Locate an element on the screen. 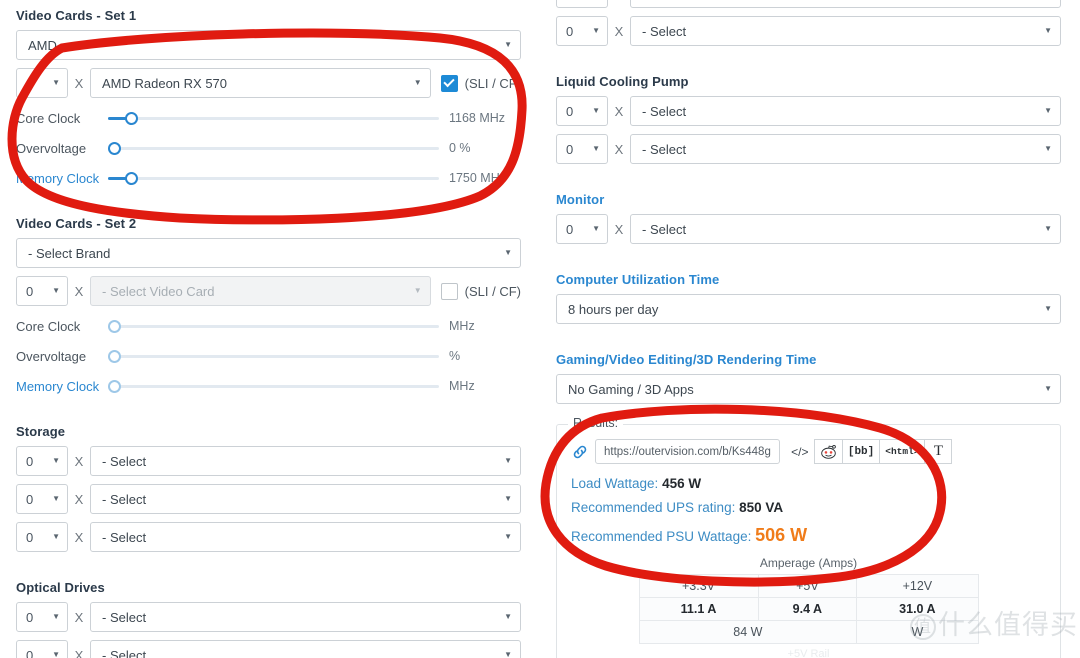 The width and height of the screenshot is (1080, 658). monitor-row-1: 0 ▼ X - Select ▼ is located at coordinates (808, 229).